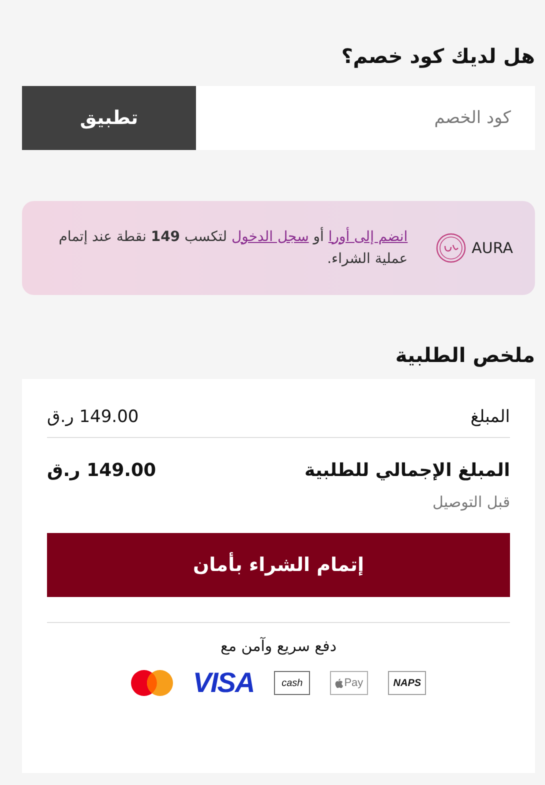  Describe the element at coordinates (471, 502) in the screenshot. I see `delivery-note: قبل التوصيل` at that location.